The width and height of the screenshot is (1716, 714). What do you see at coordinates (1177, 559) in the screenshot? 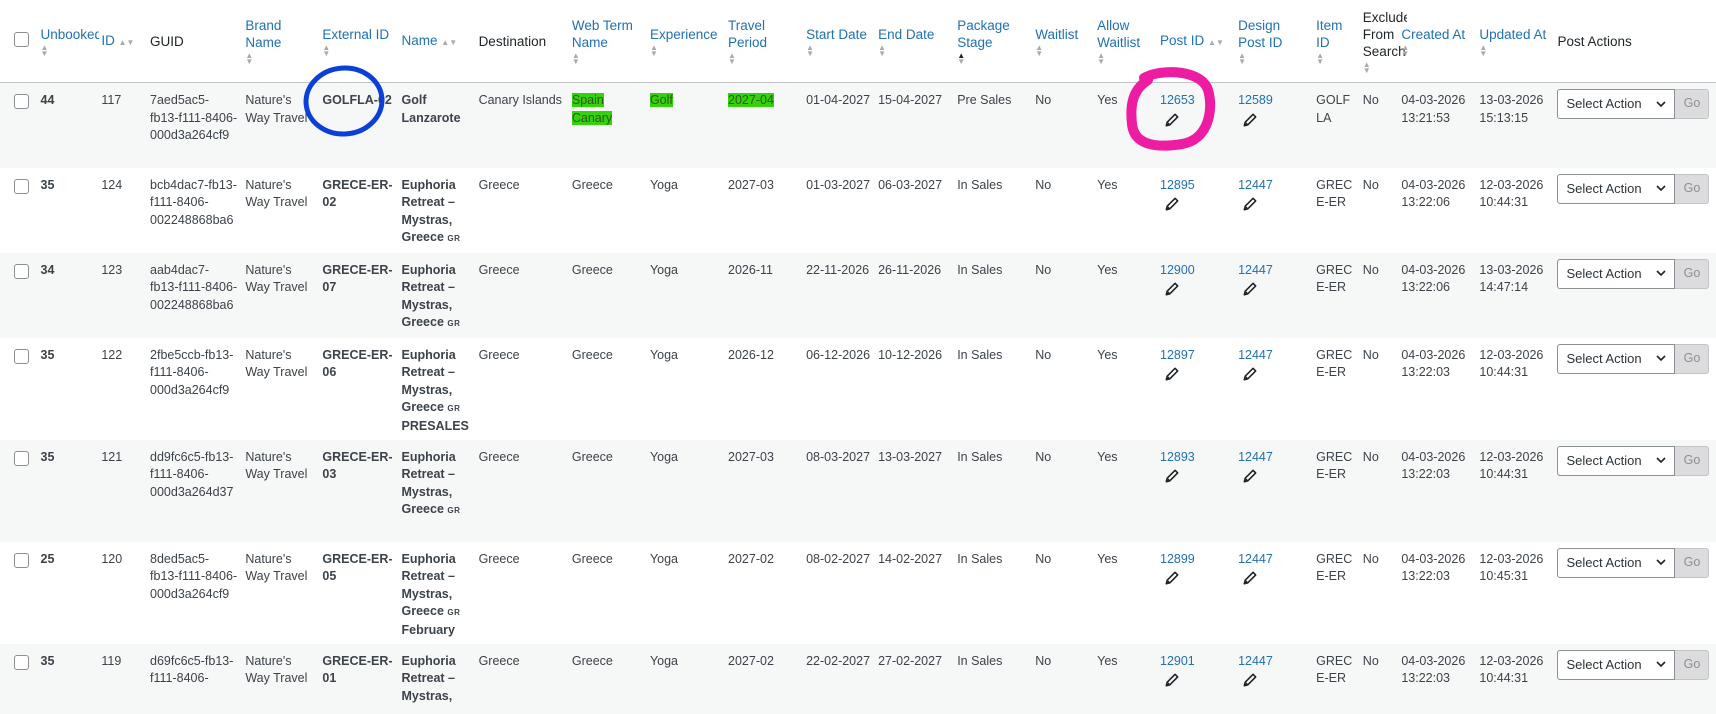
I see `post-id-link: 12899` at bounding box center [1177, 559].